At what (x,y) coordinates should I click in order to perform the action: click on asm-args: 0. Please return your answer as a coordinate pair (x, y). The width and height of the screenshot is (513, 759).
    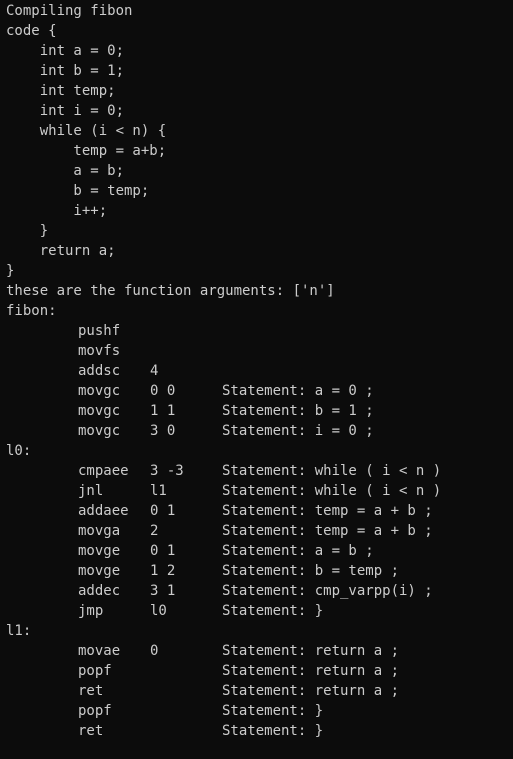
    Looking at the image, I should click on (154, 651).